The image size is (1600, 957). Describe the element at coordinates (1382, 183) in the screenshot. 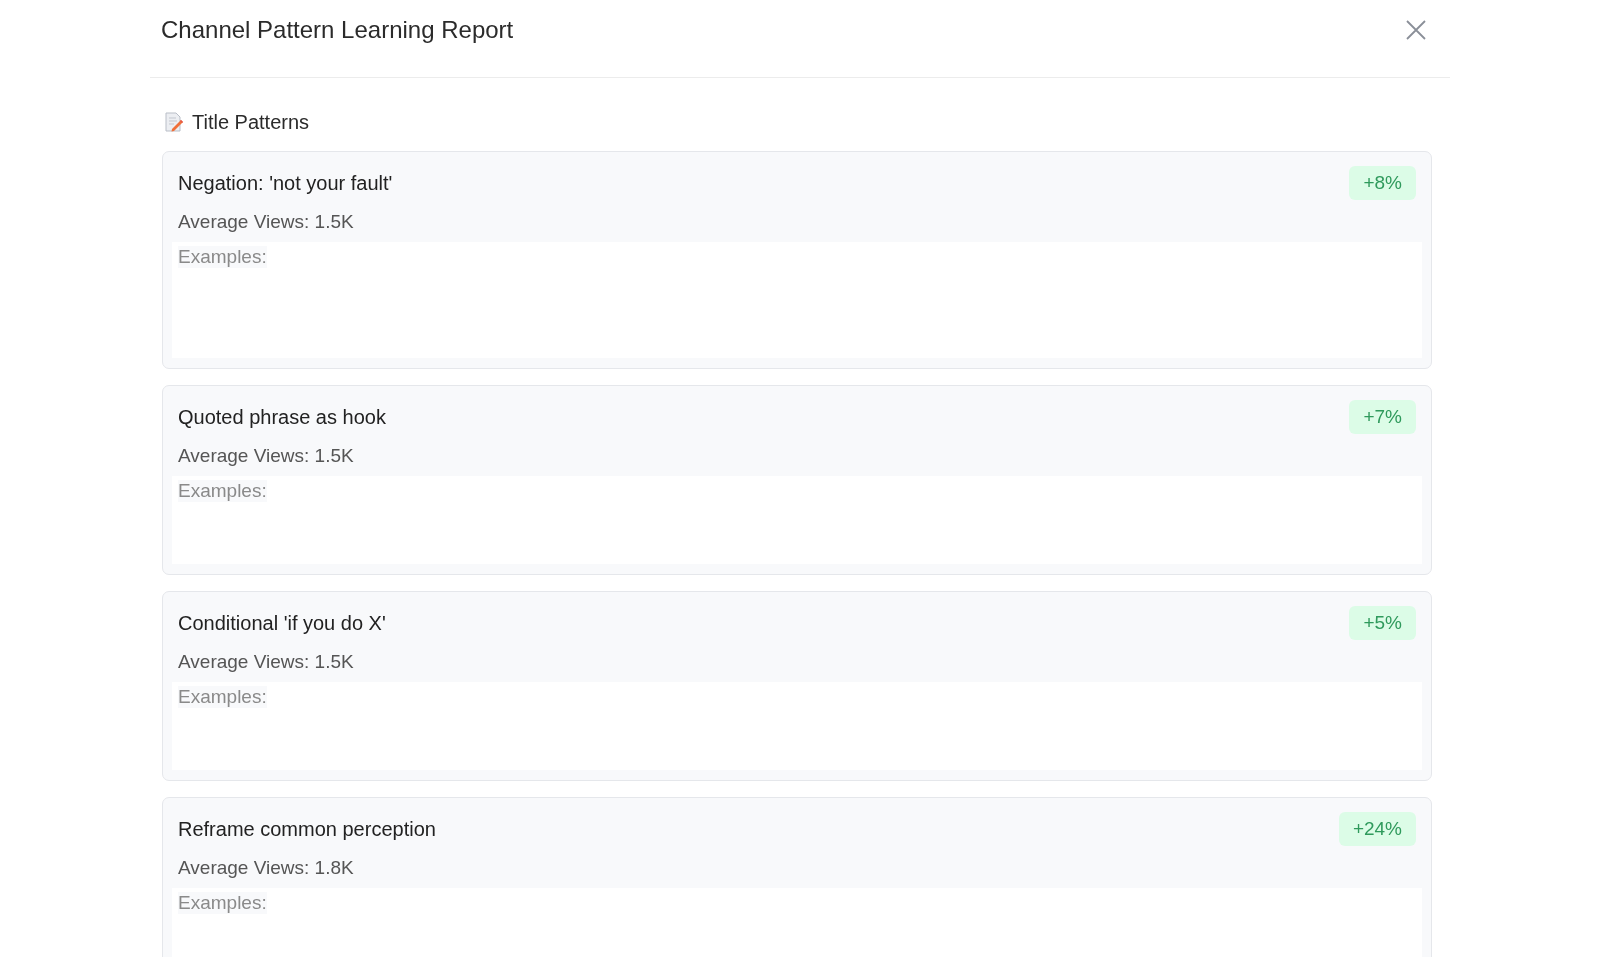

I see `change-badge: +8%` at that location.